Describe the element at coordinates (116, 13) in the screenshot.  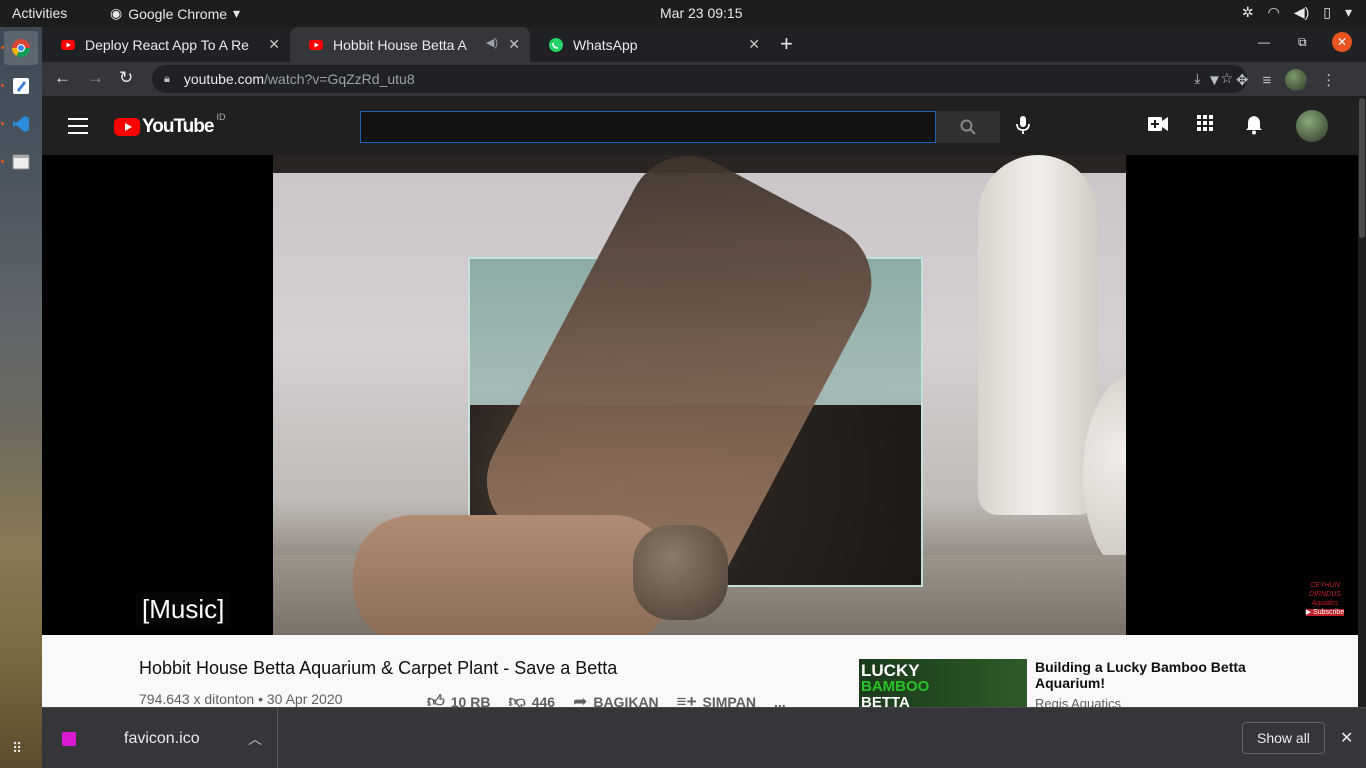
I see `chrome-icon: ◉` at that location.